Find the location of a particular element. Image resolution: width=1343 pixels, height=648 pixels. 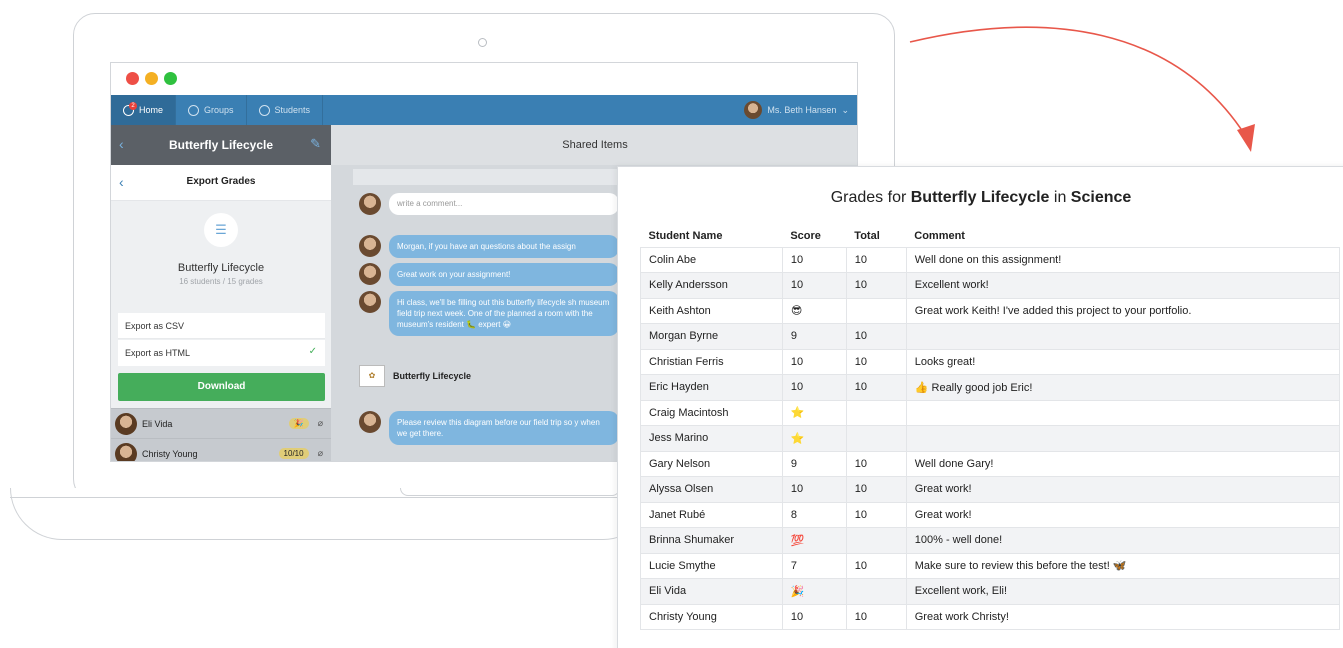

student-name-cell: Keith Ashton is located at coordinates (711, 310).